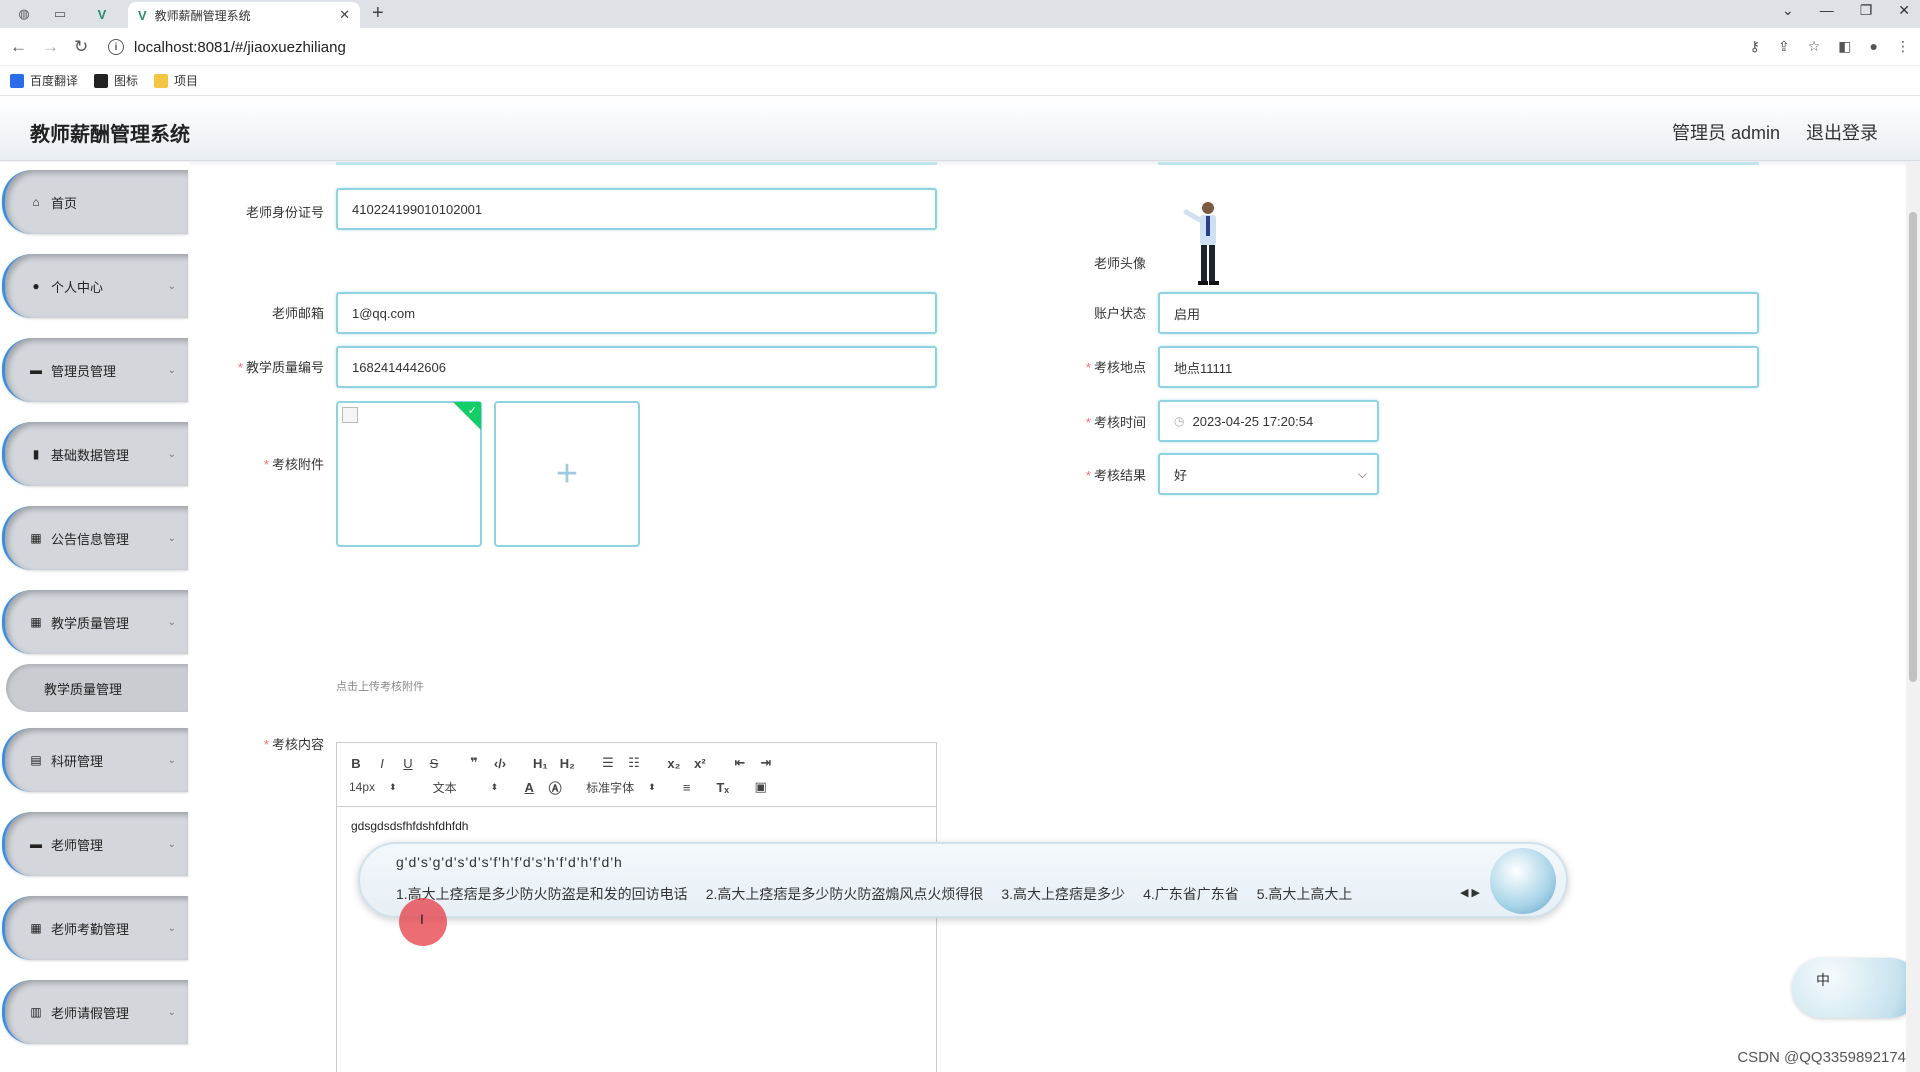 The width and height of the screenshot is (1920, 1072). What do you see at coordinates (1458, 313) in the screenshot?
I see `account-status-input: 启用` at bounding box center [1458, 313].